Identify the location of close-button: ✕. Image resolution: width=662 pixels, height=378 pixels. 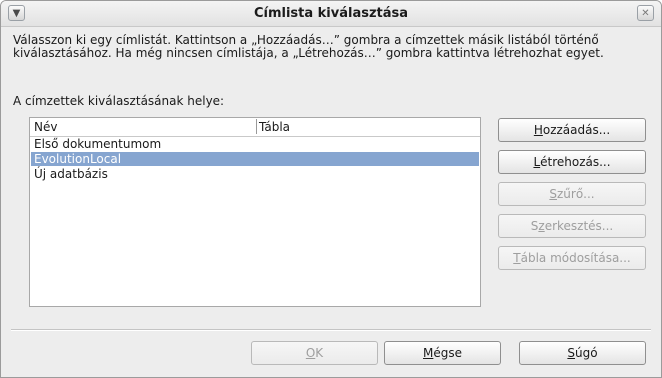
(645, 13).